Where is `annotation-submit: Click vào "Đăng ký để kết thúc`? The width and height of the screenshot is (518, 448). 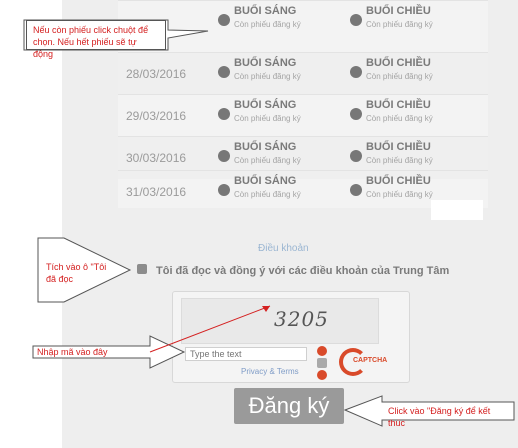 annotation-submit: Click vào "Đăng ký để kết thúc is located at coordinates (448, 415).